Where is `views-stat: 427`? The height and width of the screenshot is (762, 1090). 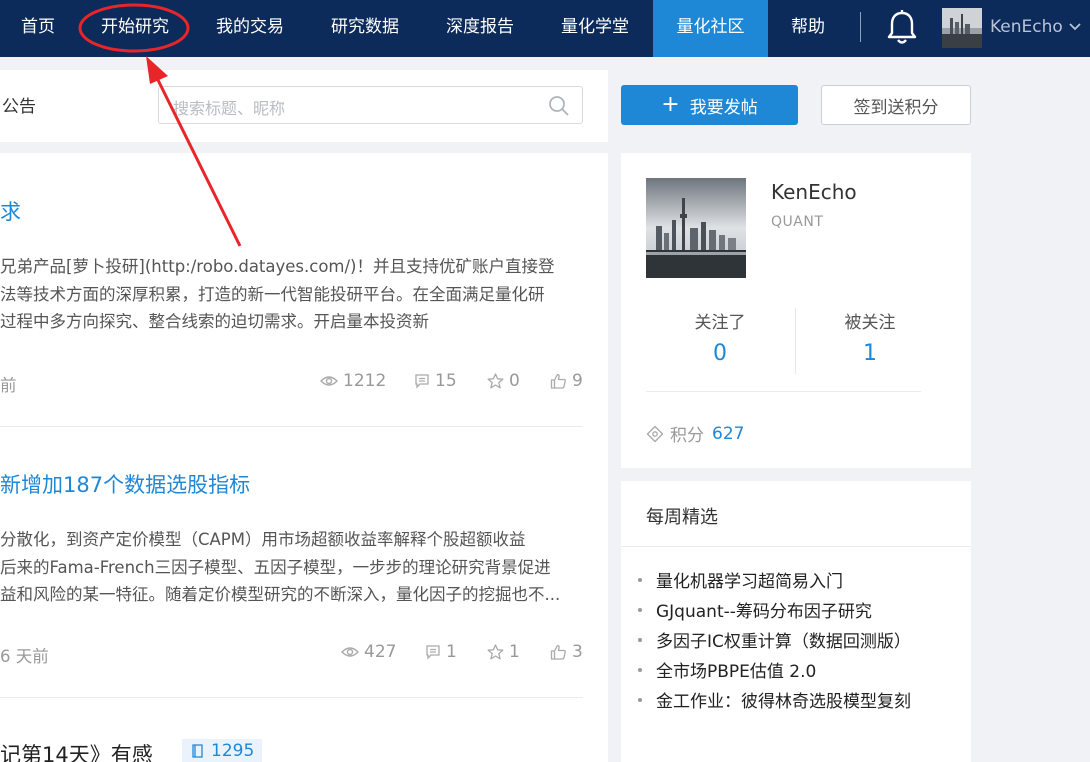
views-stat: 427 is located at coordinates (368, 652).